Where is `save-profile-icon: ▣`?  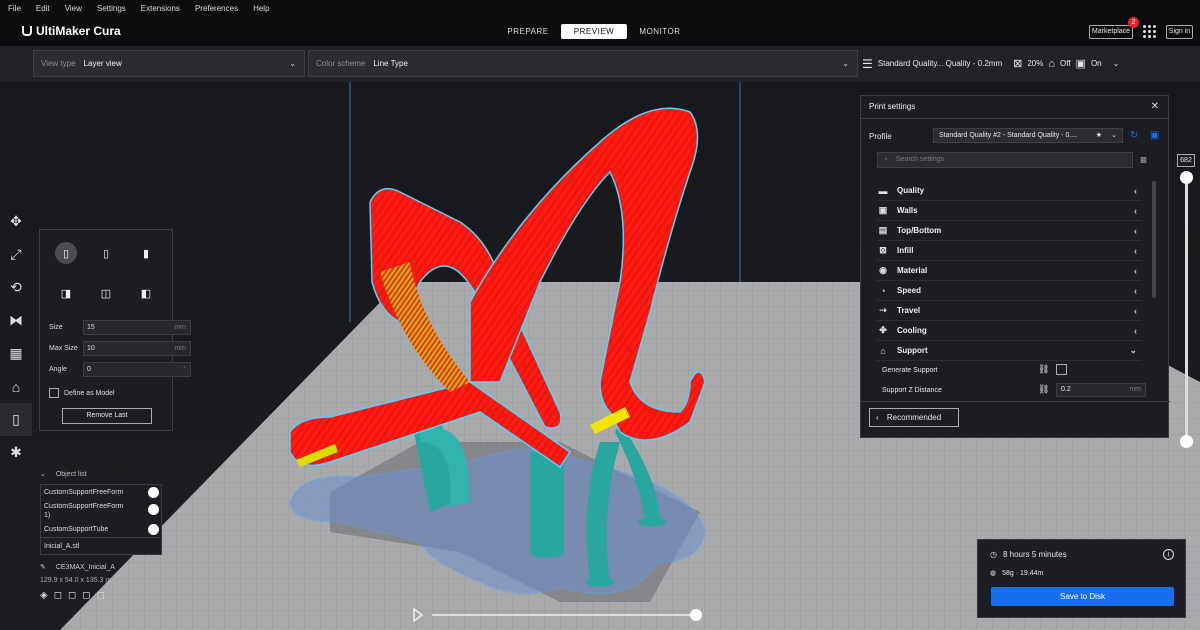 save-profile-icon: ▣ is located at coordinates (1154, 135).